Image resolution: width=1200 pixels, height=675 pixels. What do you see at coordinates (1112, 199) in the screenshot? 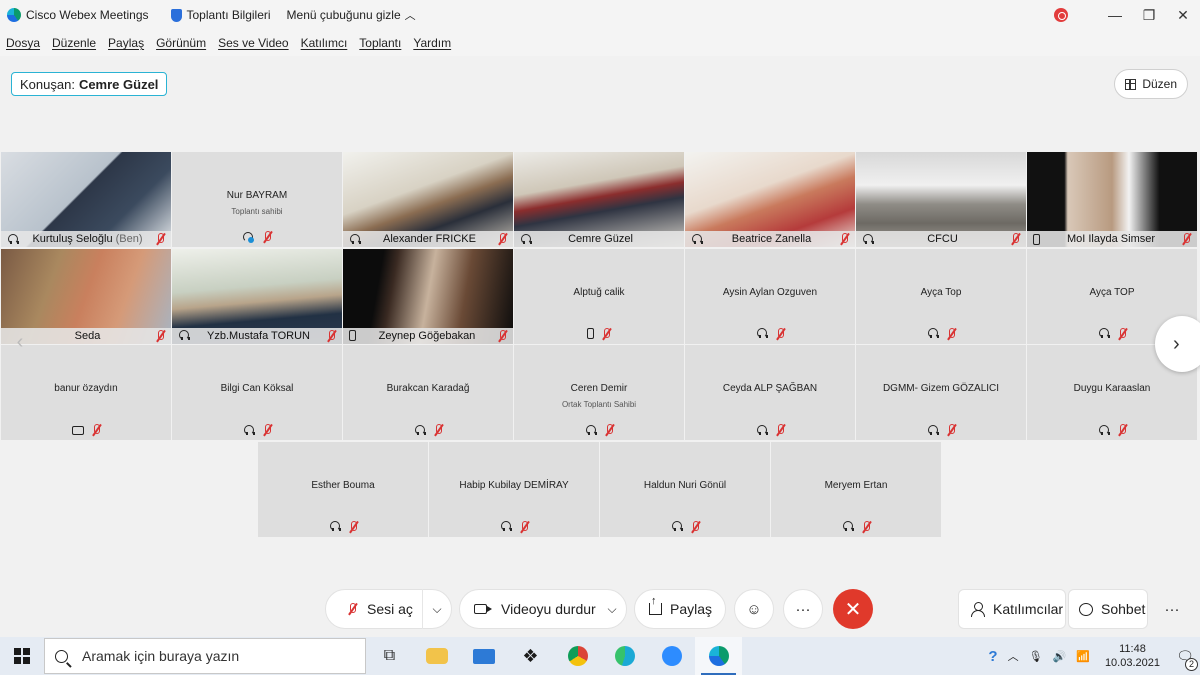
I see `participant-tile: MoI Ilayda Simser` at bounding box center [1112, 199].